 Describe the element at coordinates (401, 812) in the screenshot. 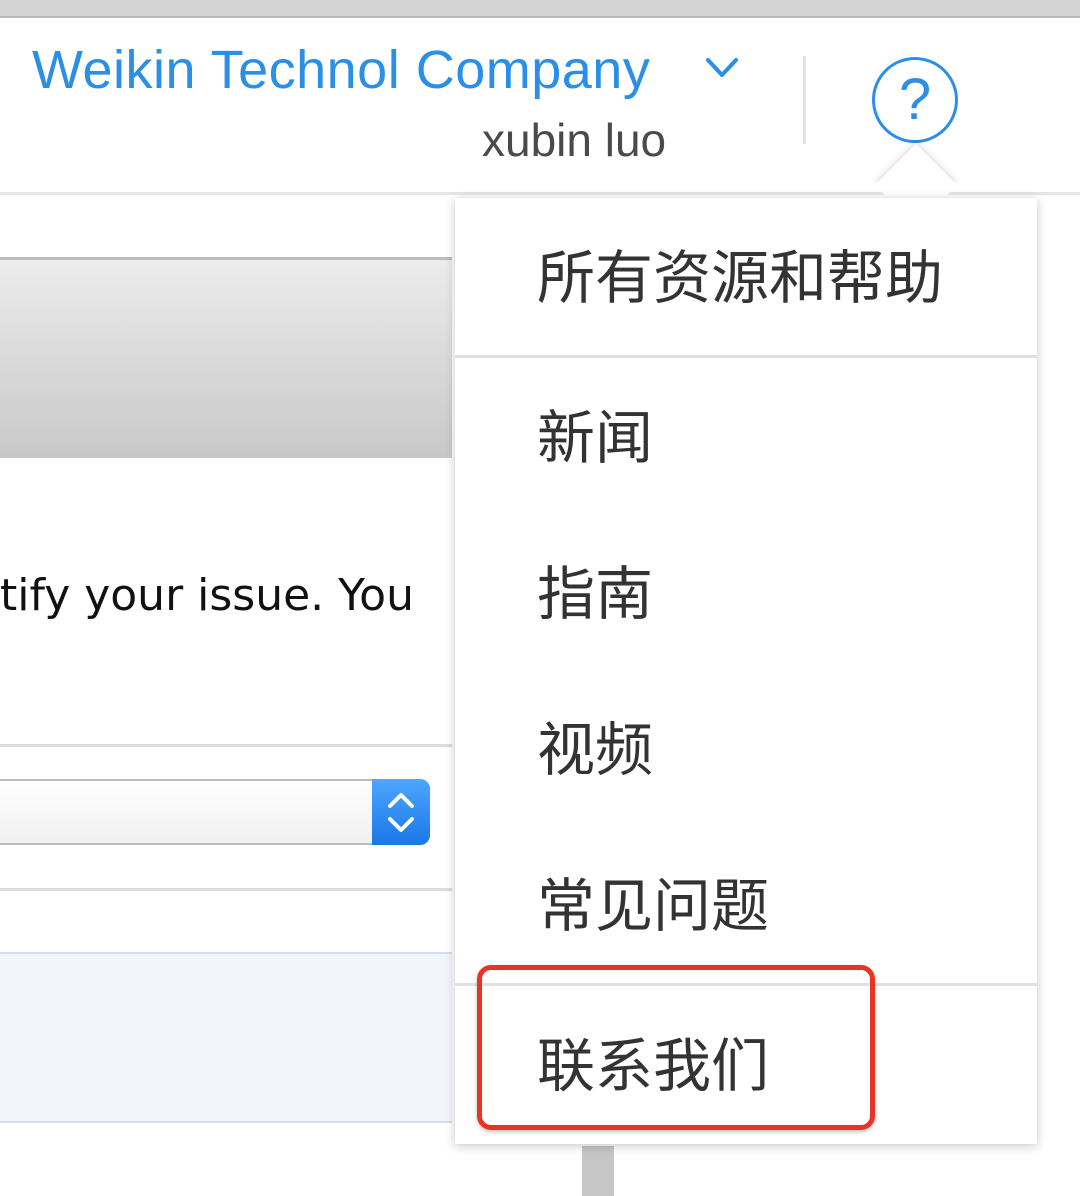

I see `select-stepper-icon` at that location.